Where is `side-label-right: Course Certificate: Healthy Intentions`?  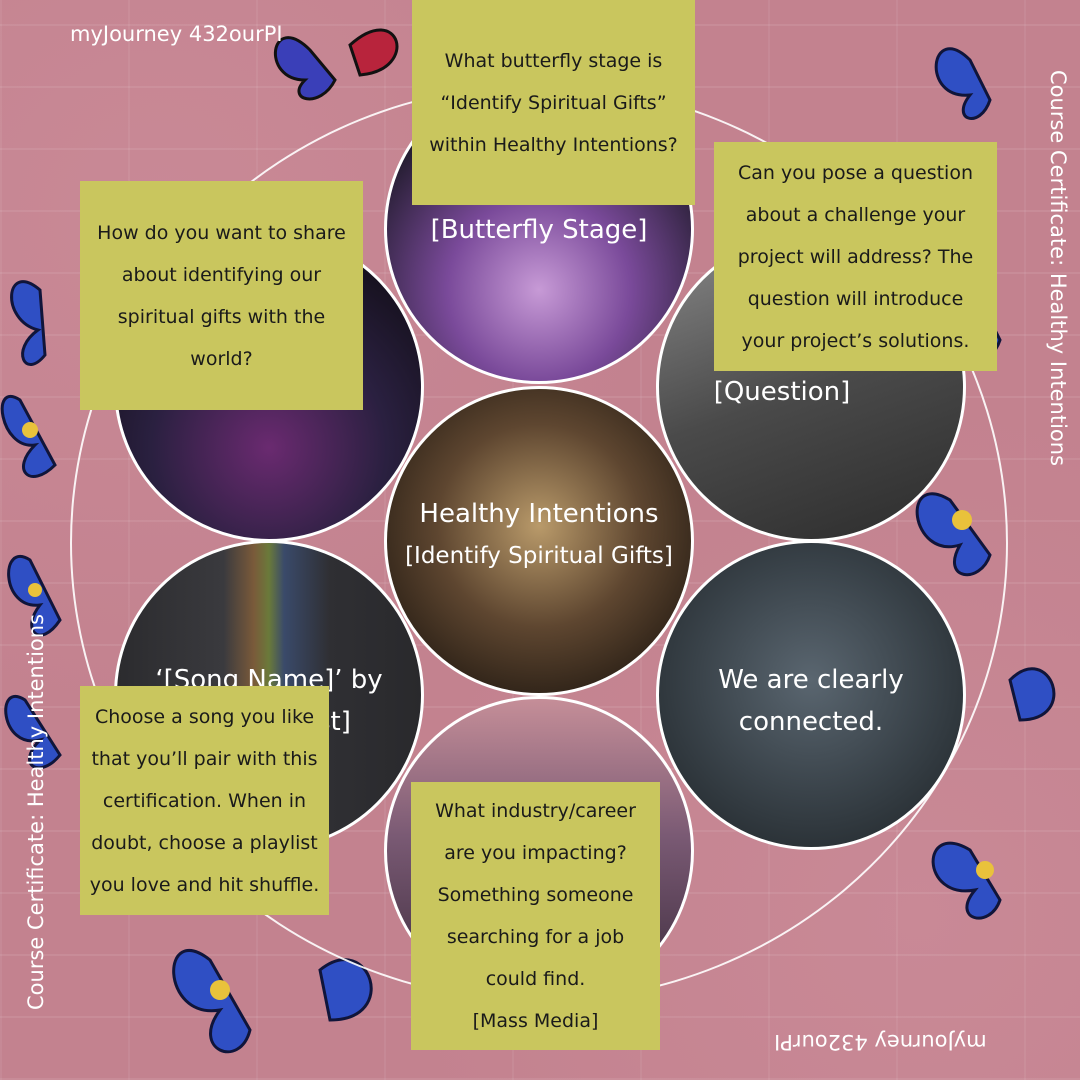 side-label-right: Course Certificate: Healthy Intentions is located at coordinates (1058, 268).